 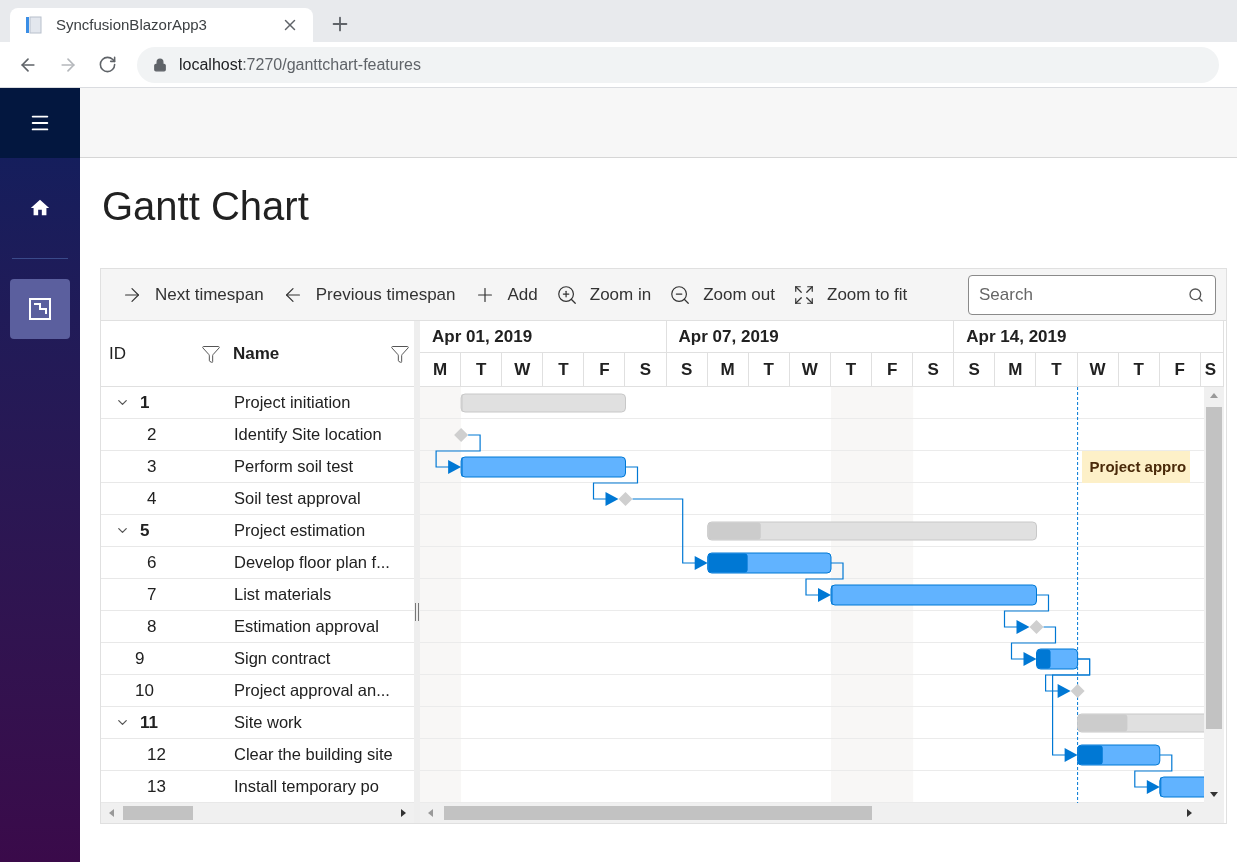 What do you see at coordinates (268, 723) in the screenshot?
I see `task-name: Site work` at bounding box center [268, 723].